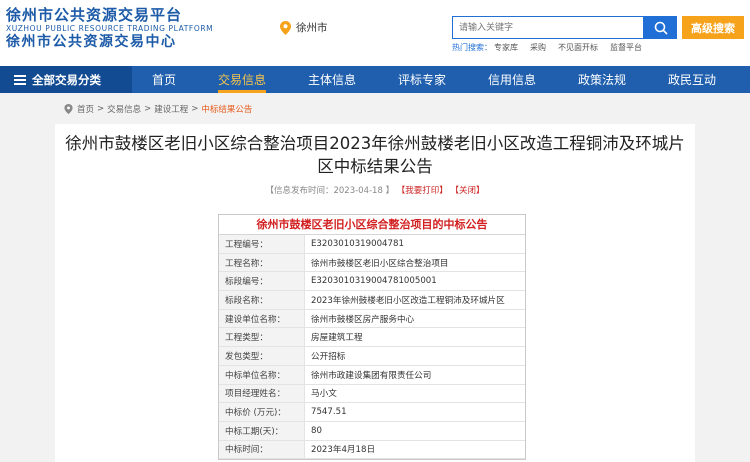  Describe the element at coordinates (227, 110) in the screenshot. I see `breadcrumb-current: 中标结果公告` at that location.